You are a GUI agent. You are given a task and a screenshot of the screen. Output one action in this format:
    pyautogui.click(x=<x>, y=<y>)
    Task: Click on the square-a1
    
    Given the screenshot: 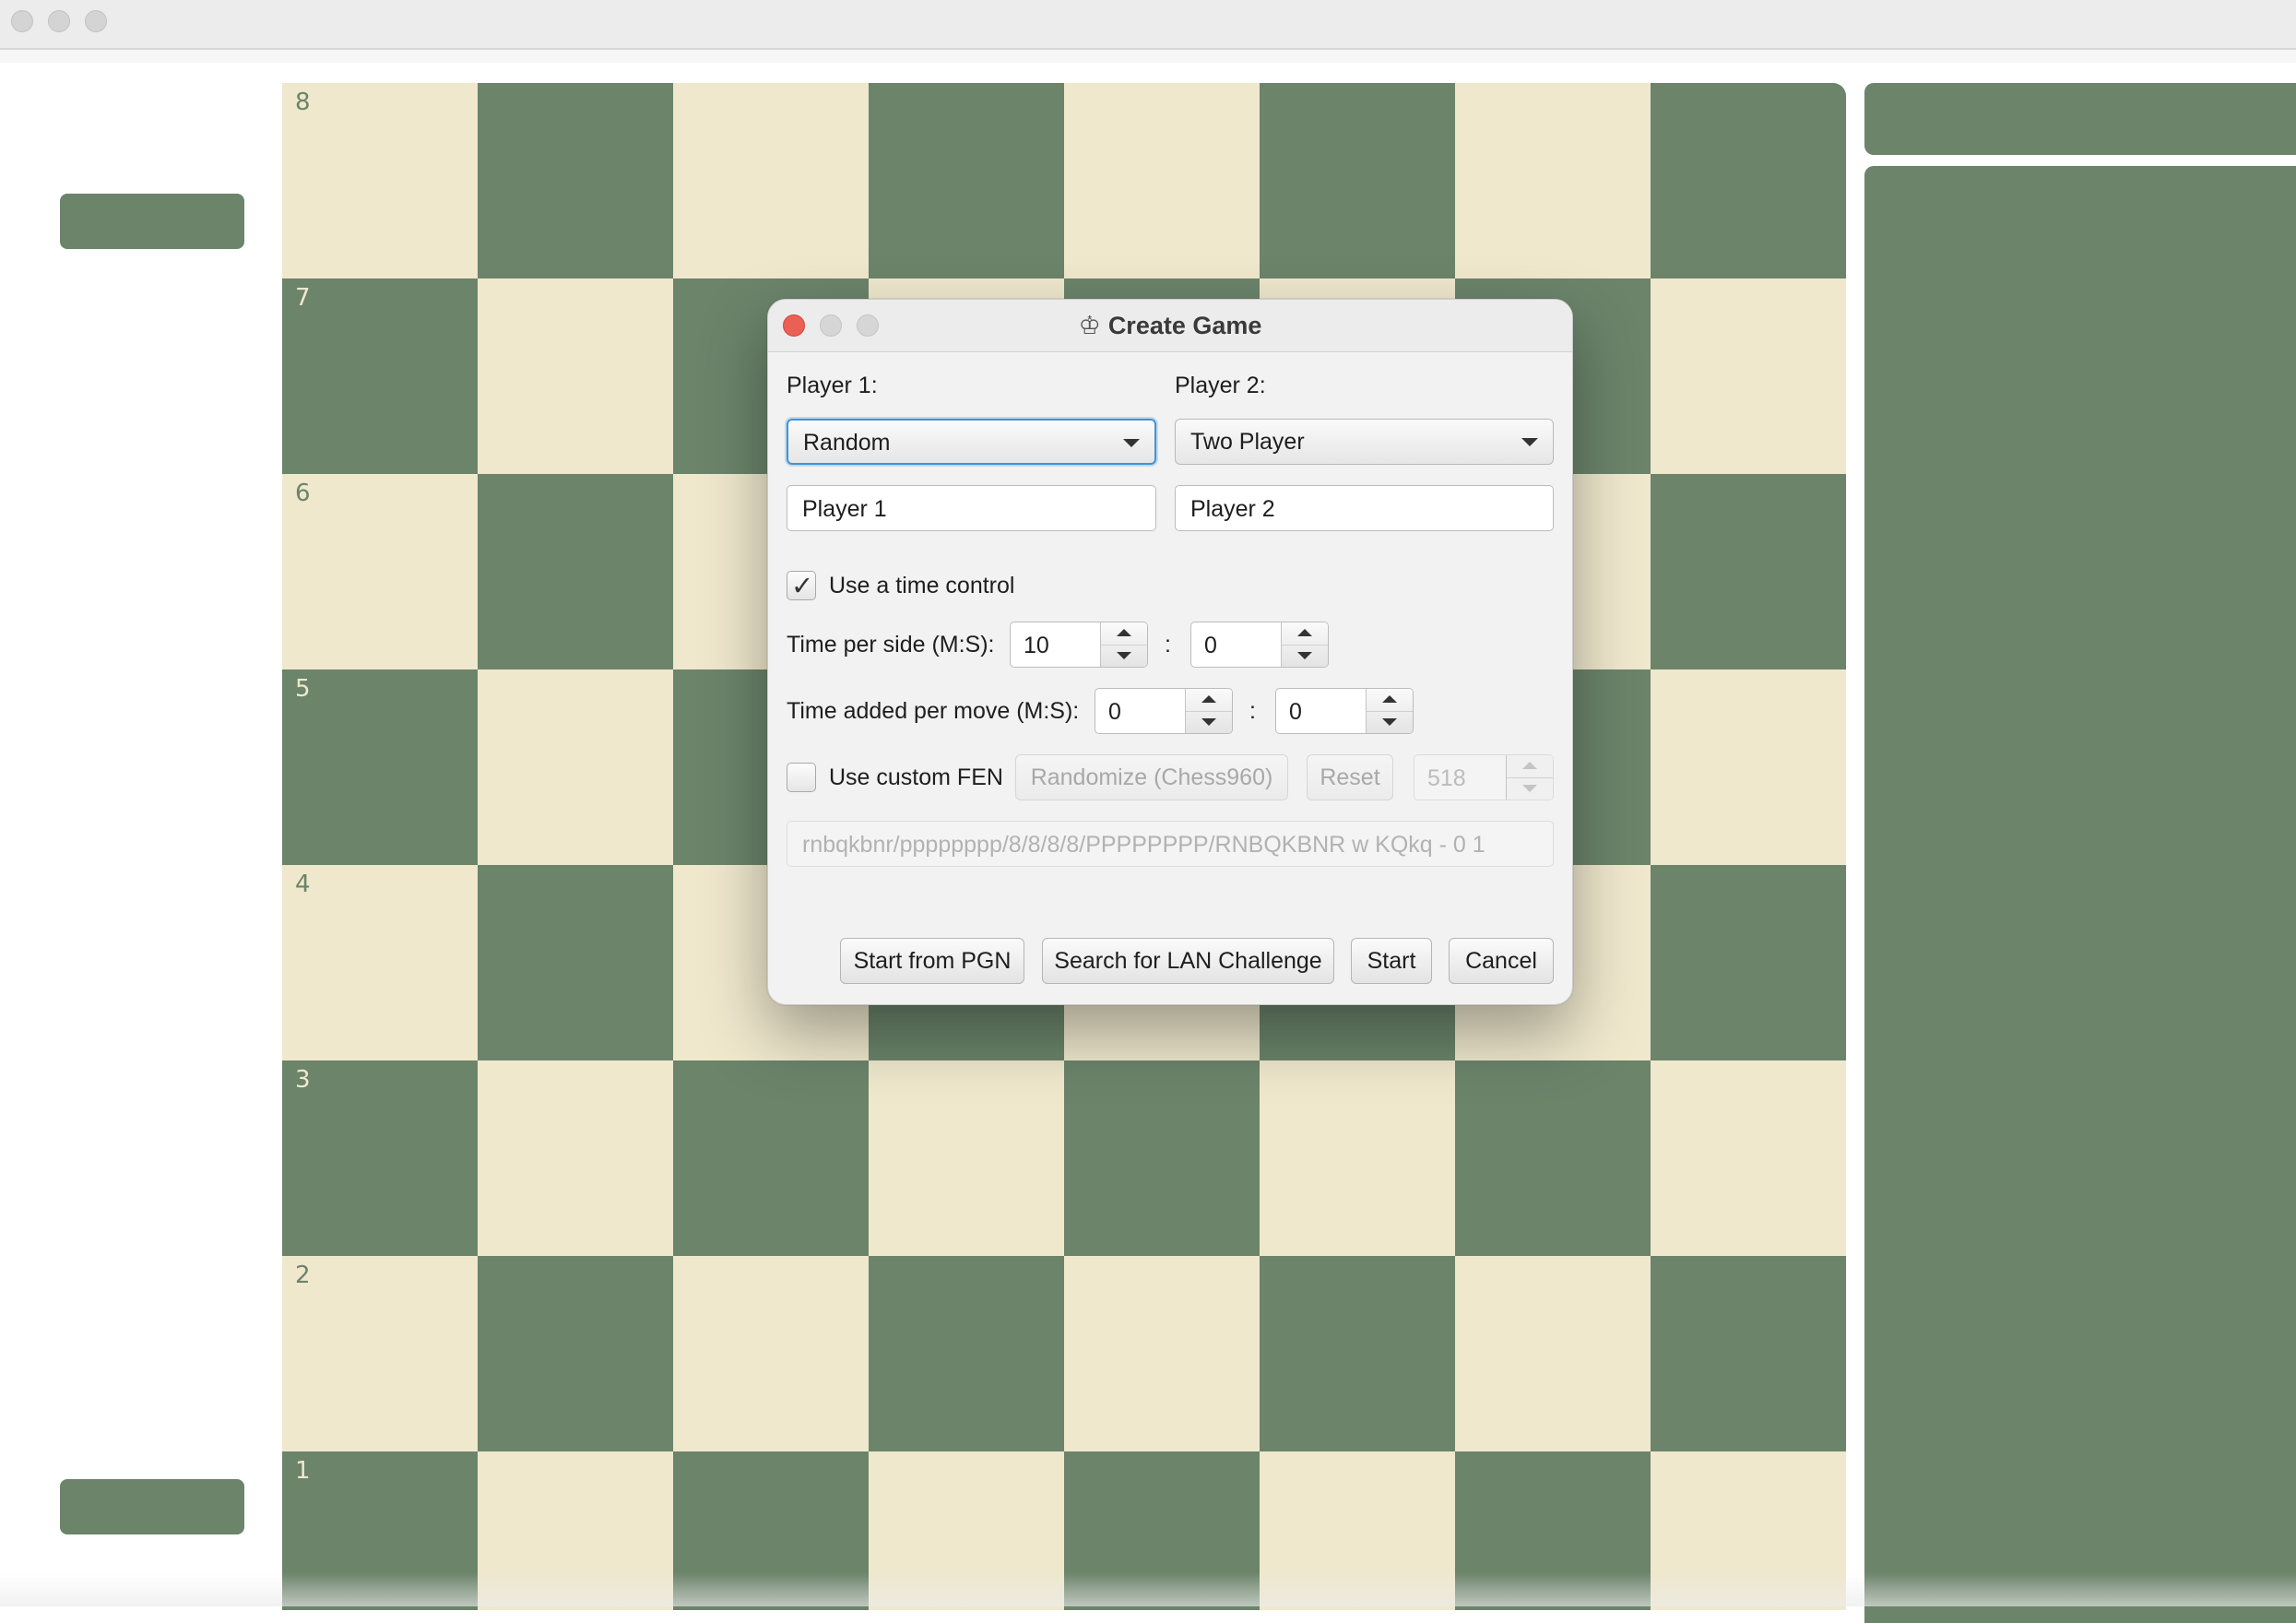 What is the action you would take?
    pyautogui.click(x=380, y=1530)
    